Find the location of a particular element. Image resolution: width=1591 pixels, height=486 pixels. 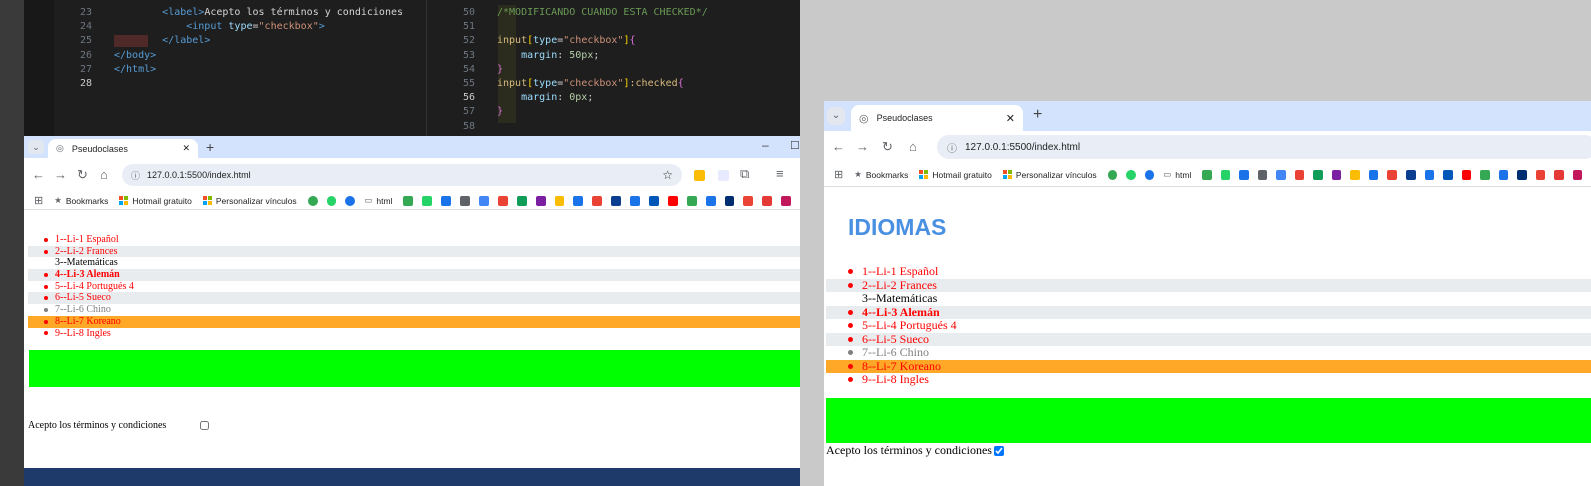

reading-list-icon: ≡ is located at coordinates (780, 173).